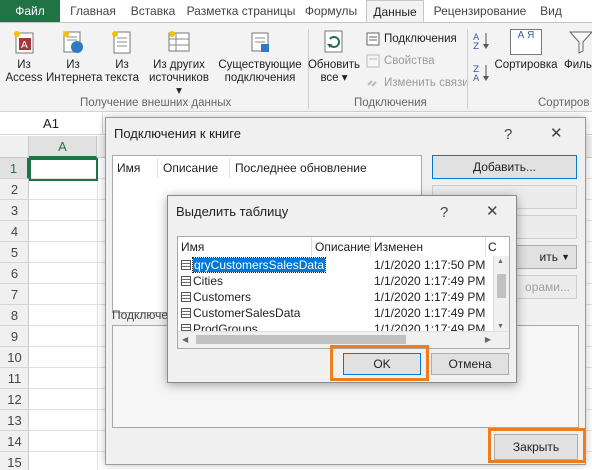 The image size is (592, 470). What do you see at coordinates (500, 326) in the screenshot?
I see `scroll-down-icon: ▼` at bounding box center [500, 326].